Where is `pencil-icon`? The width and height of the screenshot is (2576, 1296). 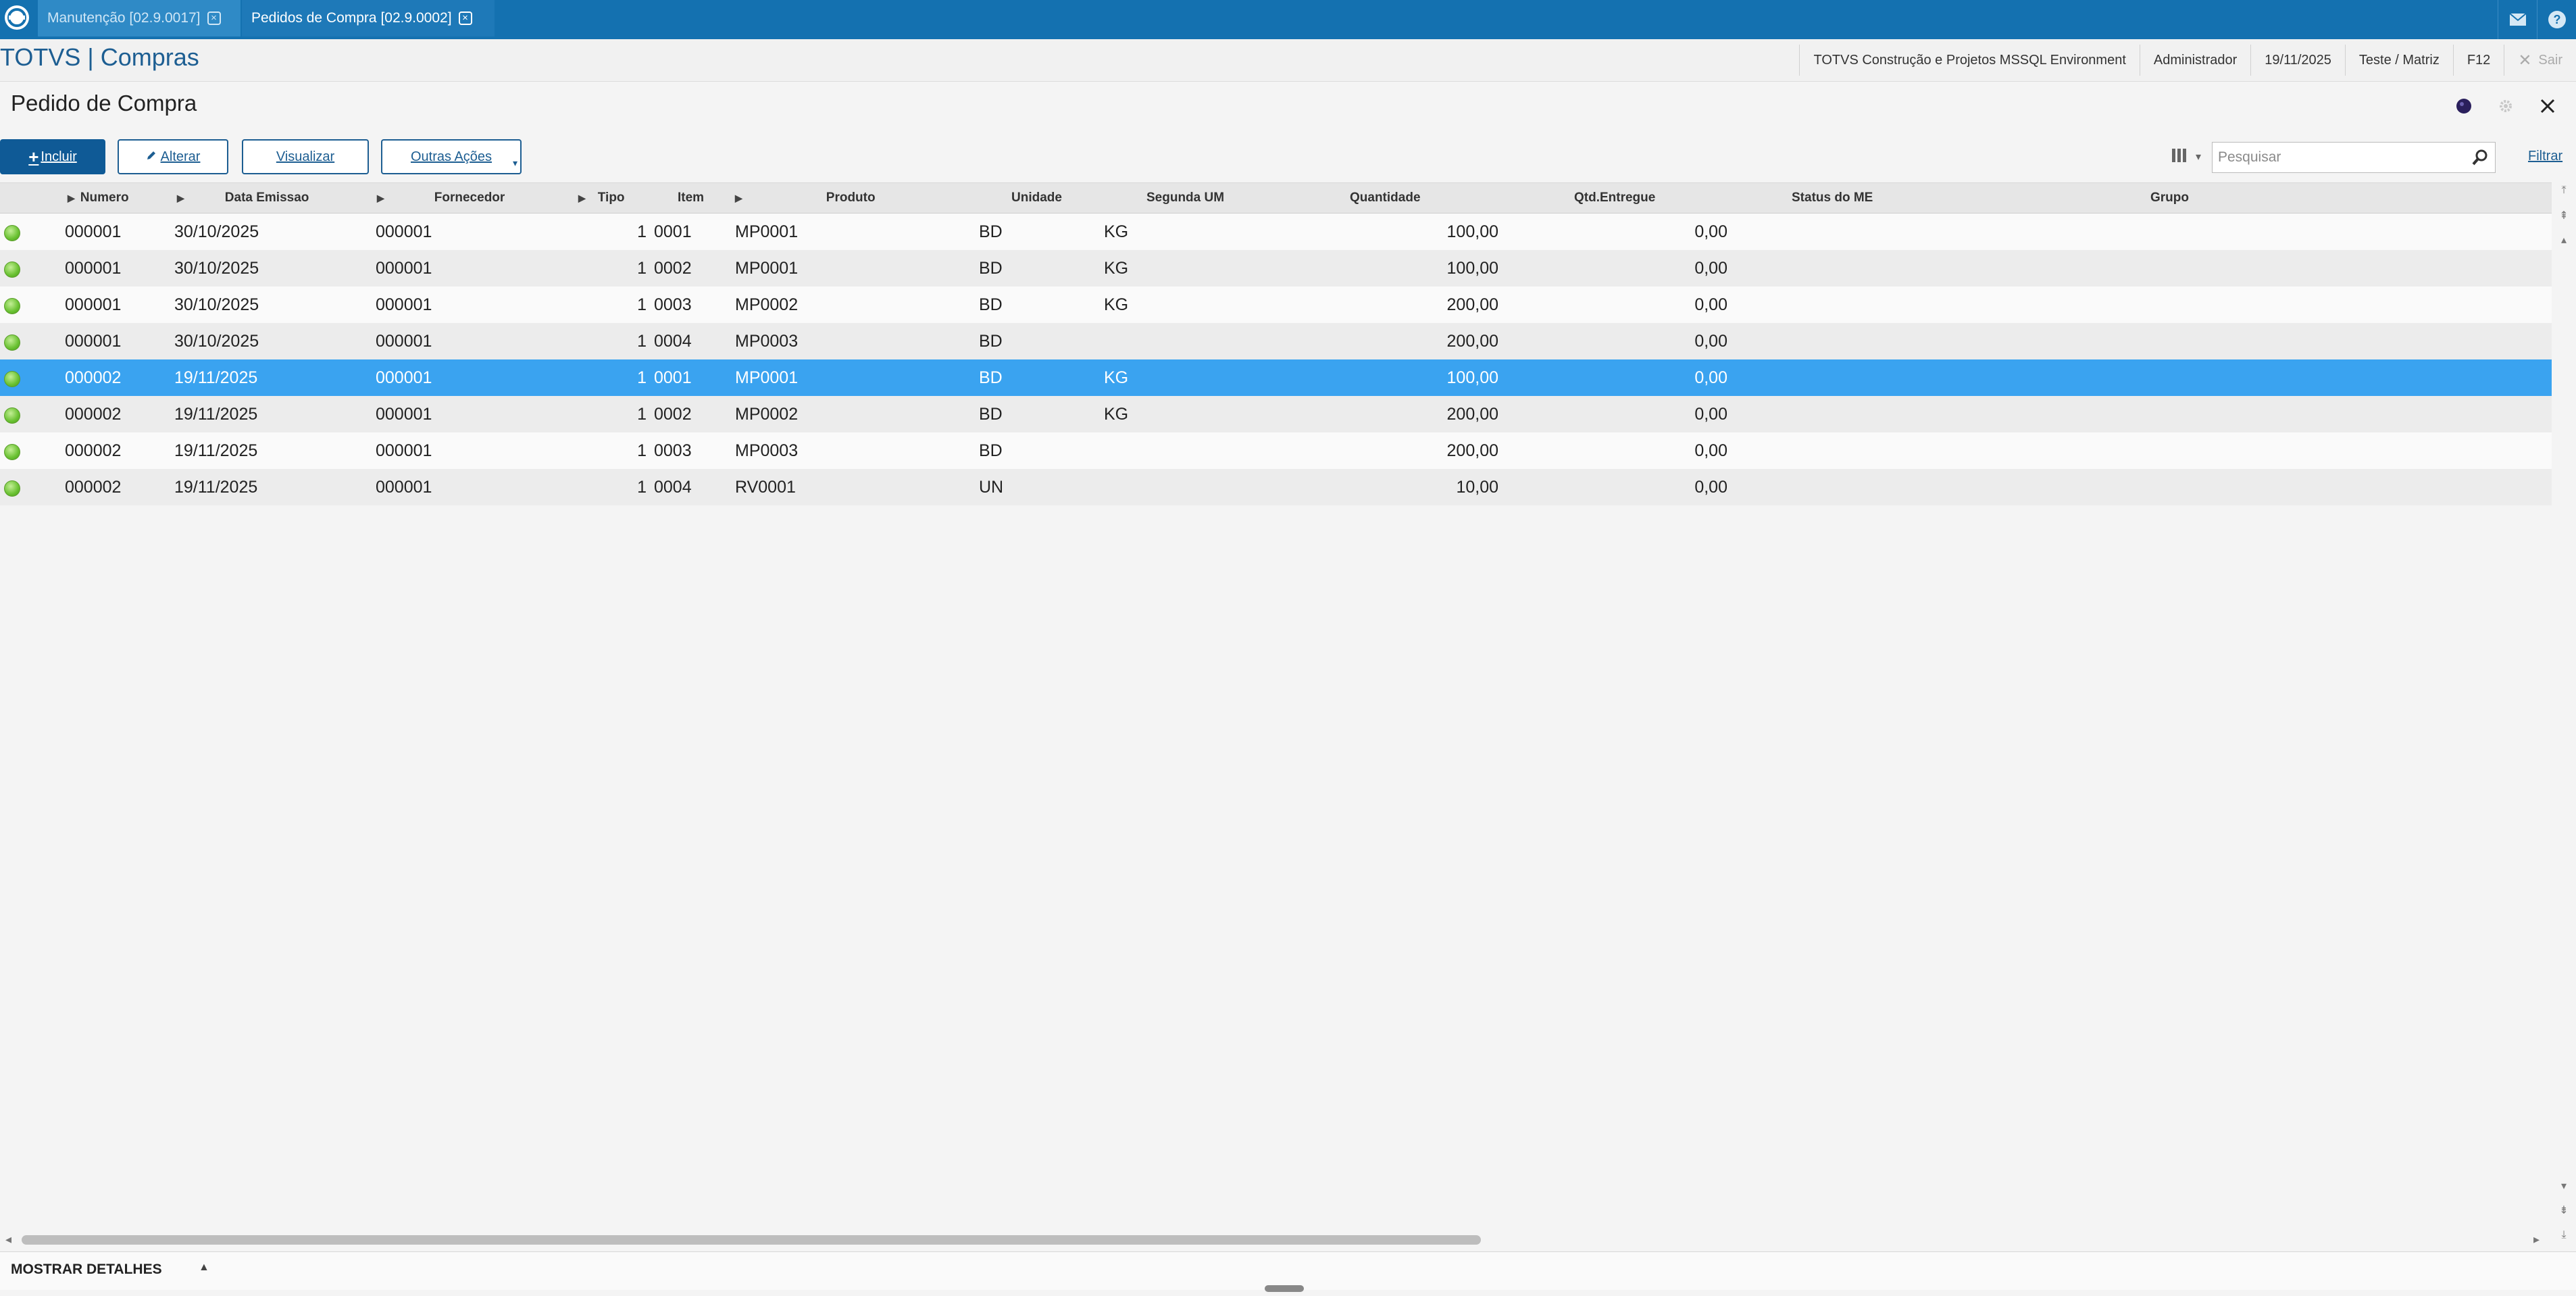
pencil-icon is located at coordinates (151, 157).